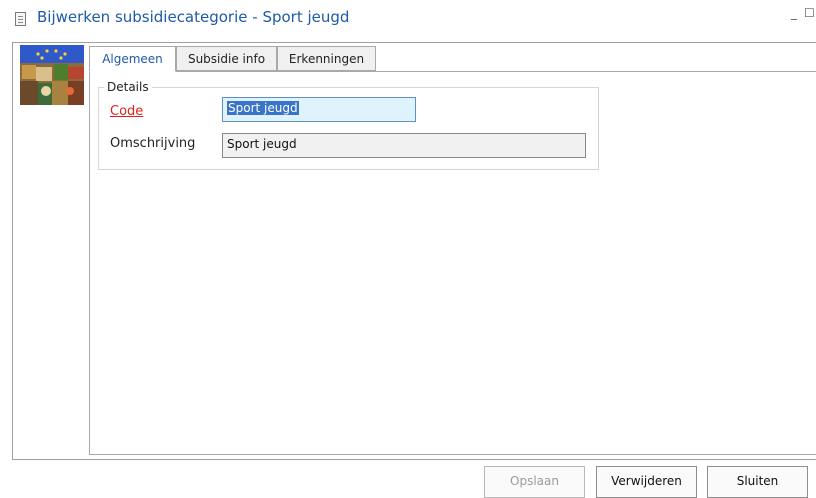  Describe the element at coordinates (127, 111) in the screenshot. I see `code-label: Code` at that location.